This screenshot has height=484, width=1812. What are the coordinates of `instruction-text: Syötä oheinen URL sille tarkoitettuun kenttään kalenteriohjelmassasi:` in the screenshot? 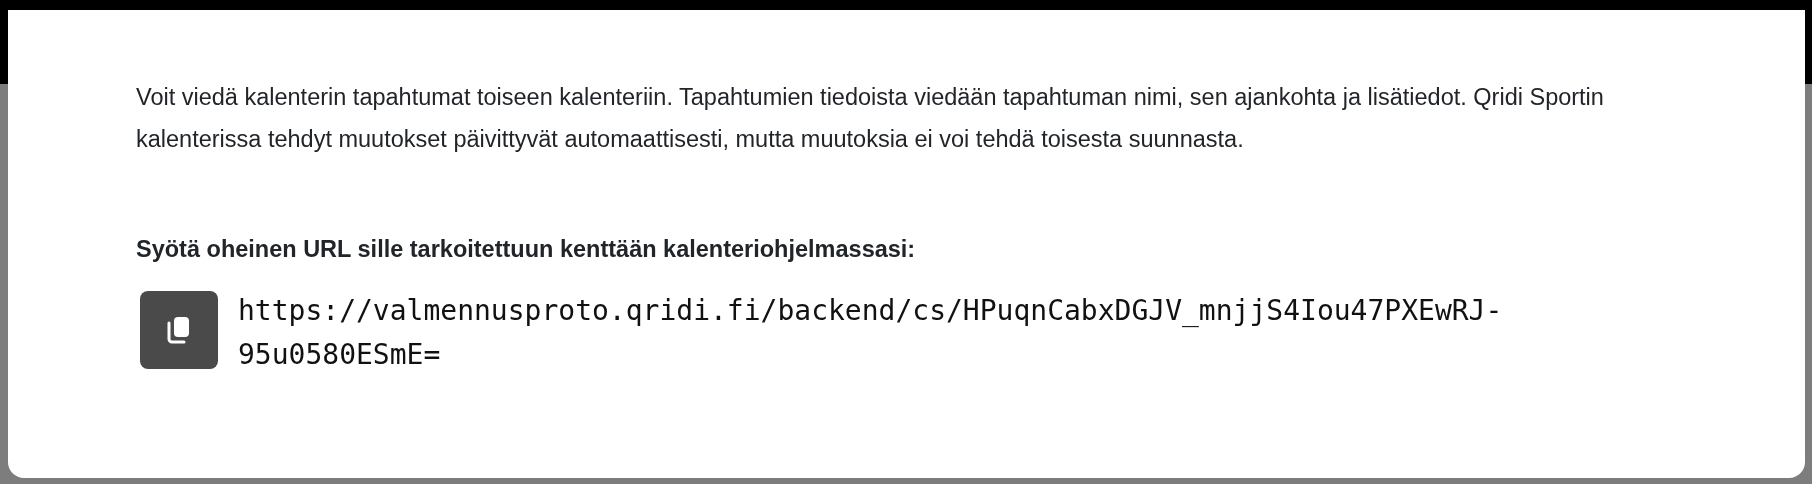 It's located at (526, 249).